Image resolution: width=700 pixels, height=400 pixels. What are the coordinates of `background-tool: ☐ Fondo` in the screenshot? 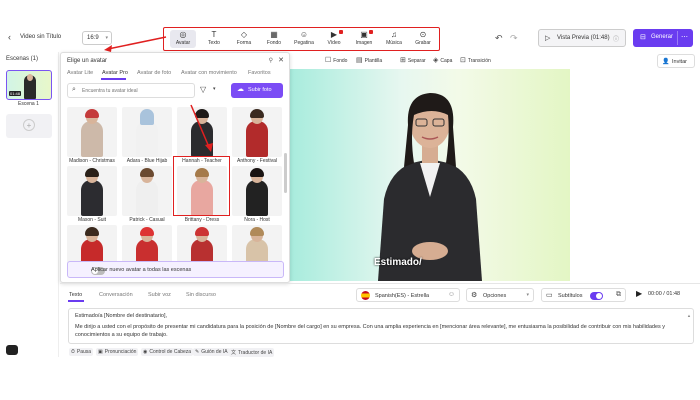 It's located at (336, 60).